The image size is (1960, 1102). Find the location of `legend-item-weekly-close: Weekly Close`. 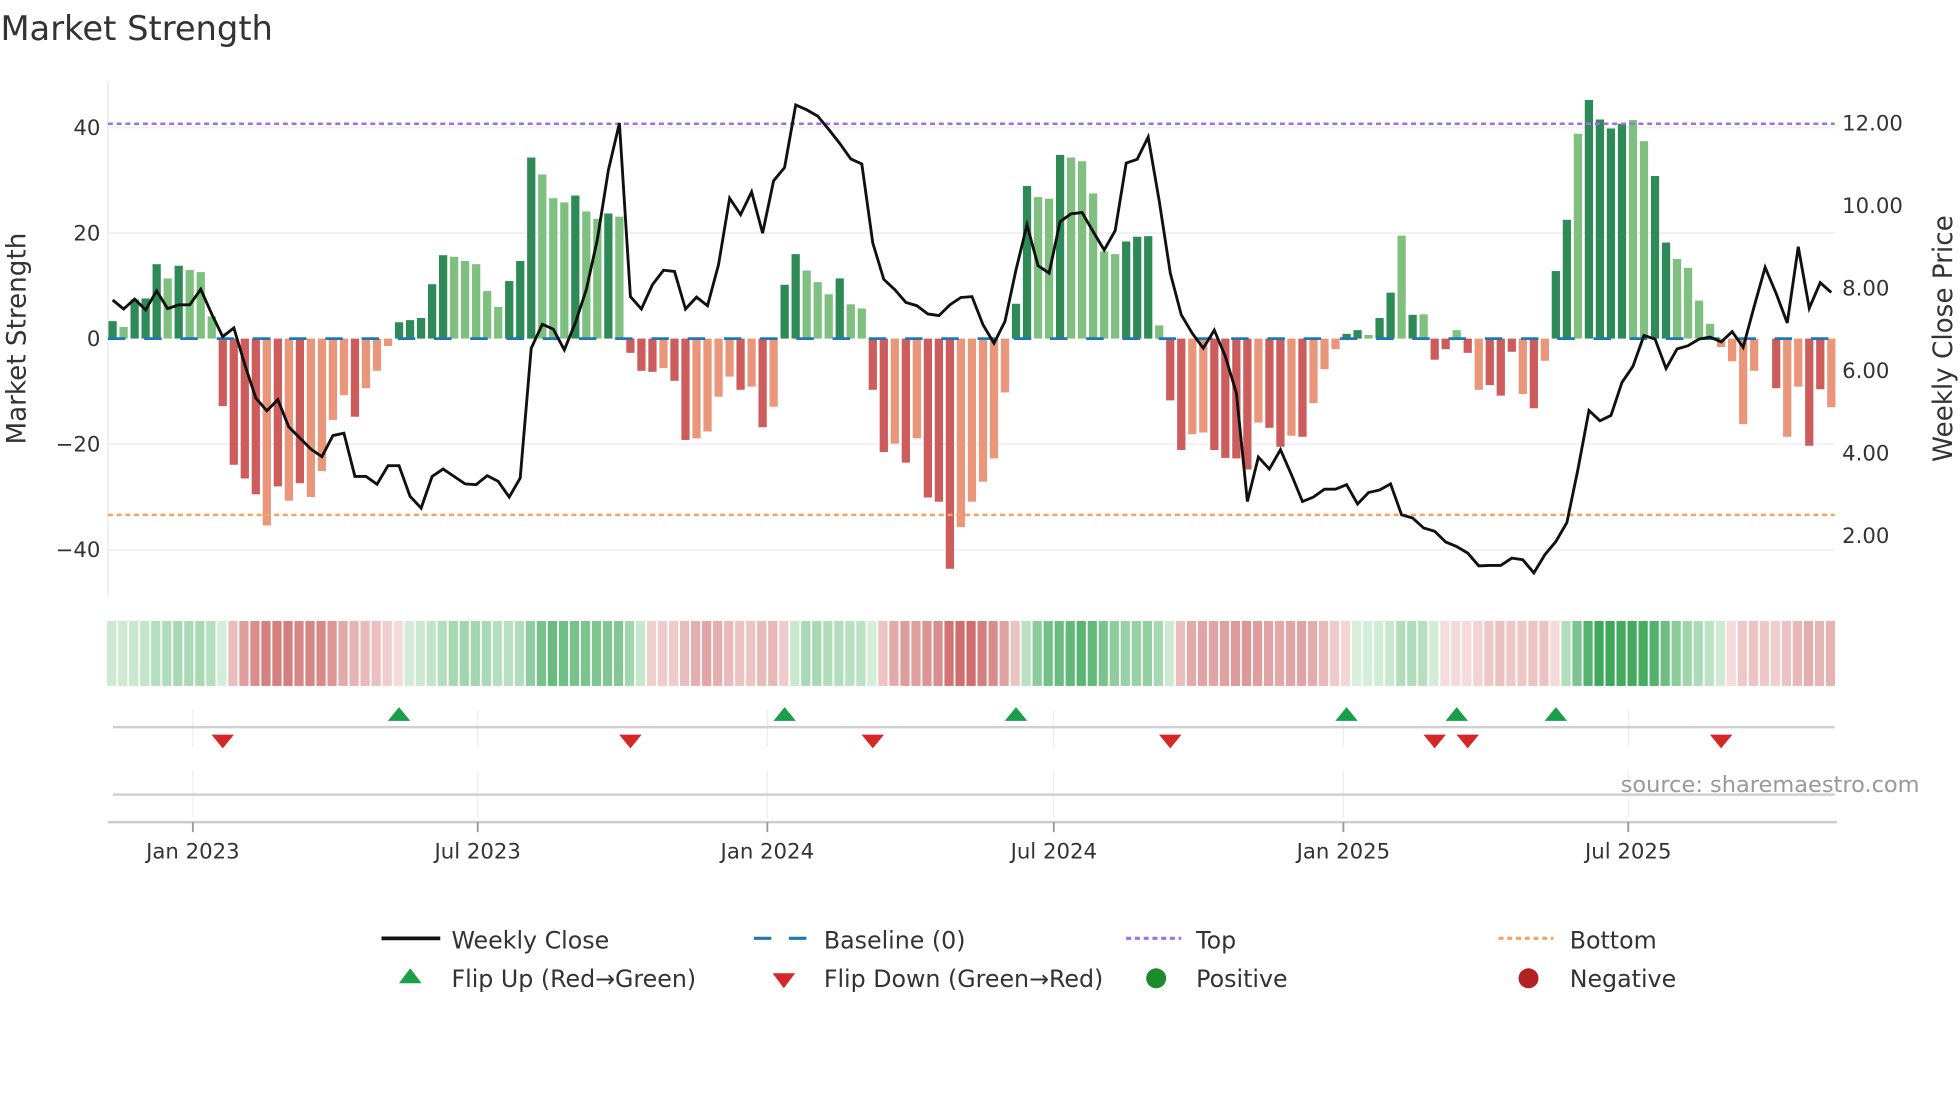

legend-item-weekly-close: Weekly Close is located at coordinates (495, 940).